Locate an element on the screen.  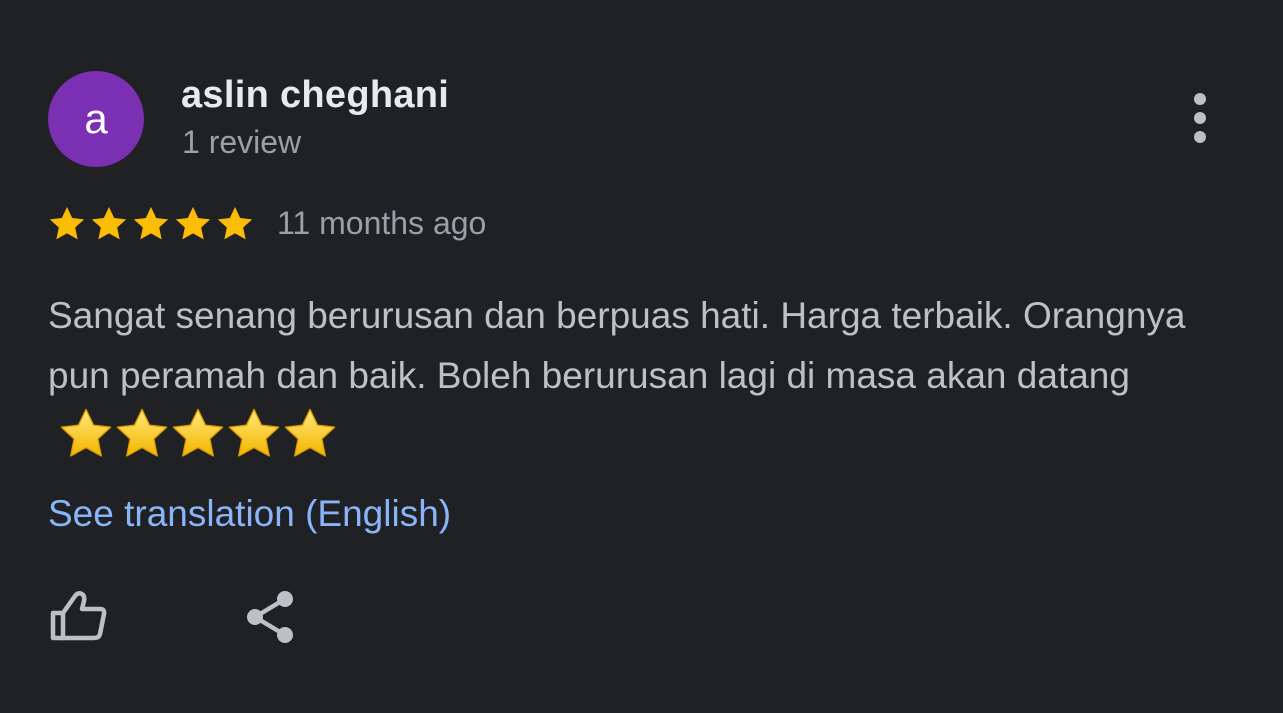
like-button is located at coordinates (79, 616).